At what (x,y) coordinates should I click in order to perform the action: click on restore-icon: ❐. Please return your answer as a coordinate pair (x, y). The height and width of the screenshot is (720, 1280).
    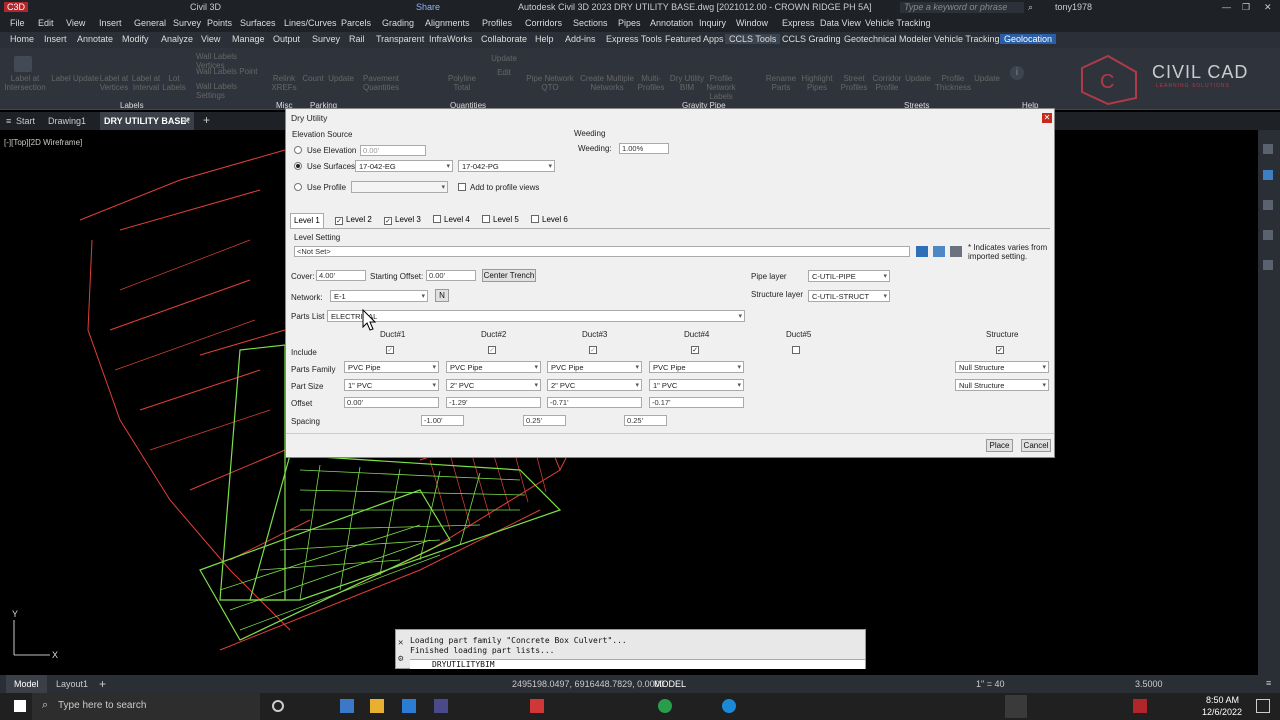
    Looking at the image, I should click on (1246, 7).